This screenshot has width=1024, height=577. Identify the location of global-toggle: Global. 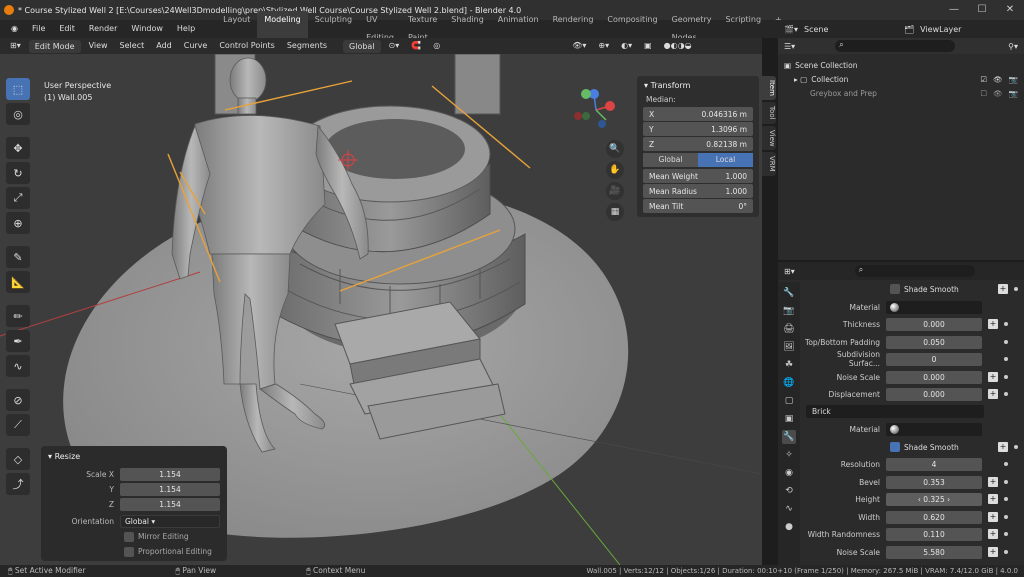
(670, 160).